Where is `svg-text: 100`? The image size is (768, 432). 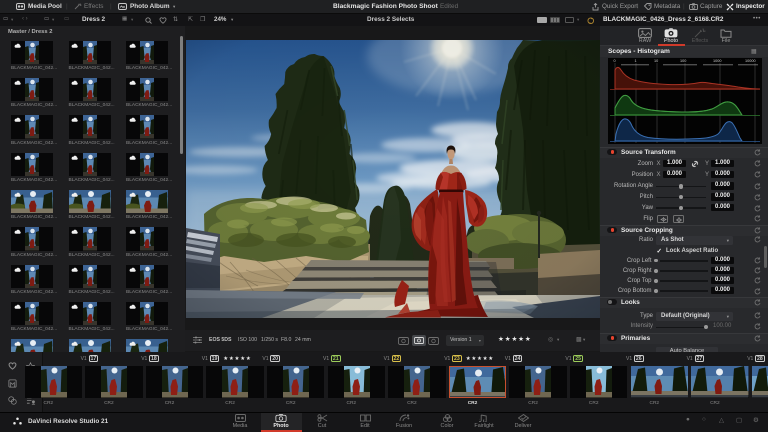 svg-text: 100 is located at coordinates (683, 61).